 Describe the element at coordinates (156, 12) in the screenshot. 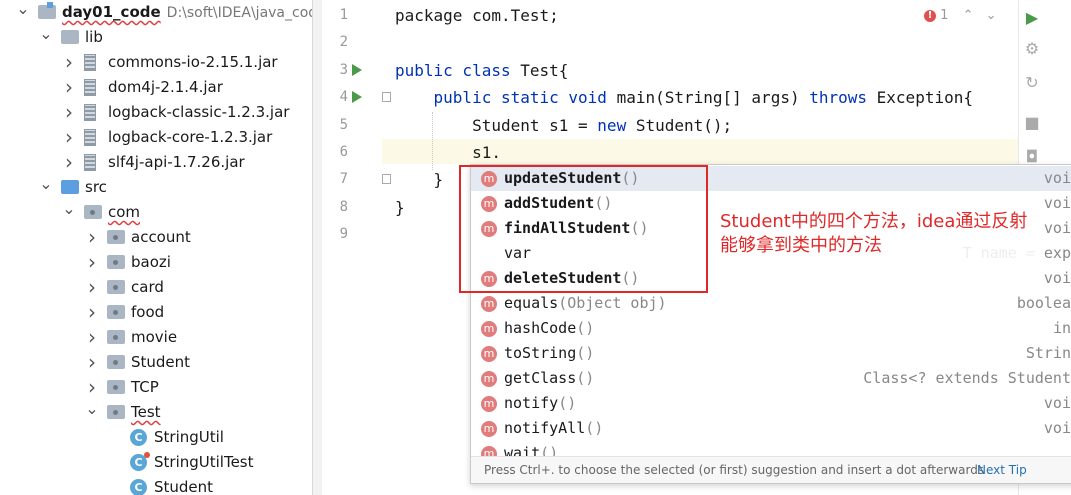

I see `tree-node: ⌄ day01_code D:\soft\IDEA\java_code` at that location.